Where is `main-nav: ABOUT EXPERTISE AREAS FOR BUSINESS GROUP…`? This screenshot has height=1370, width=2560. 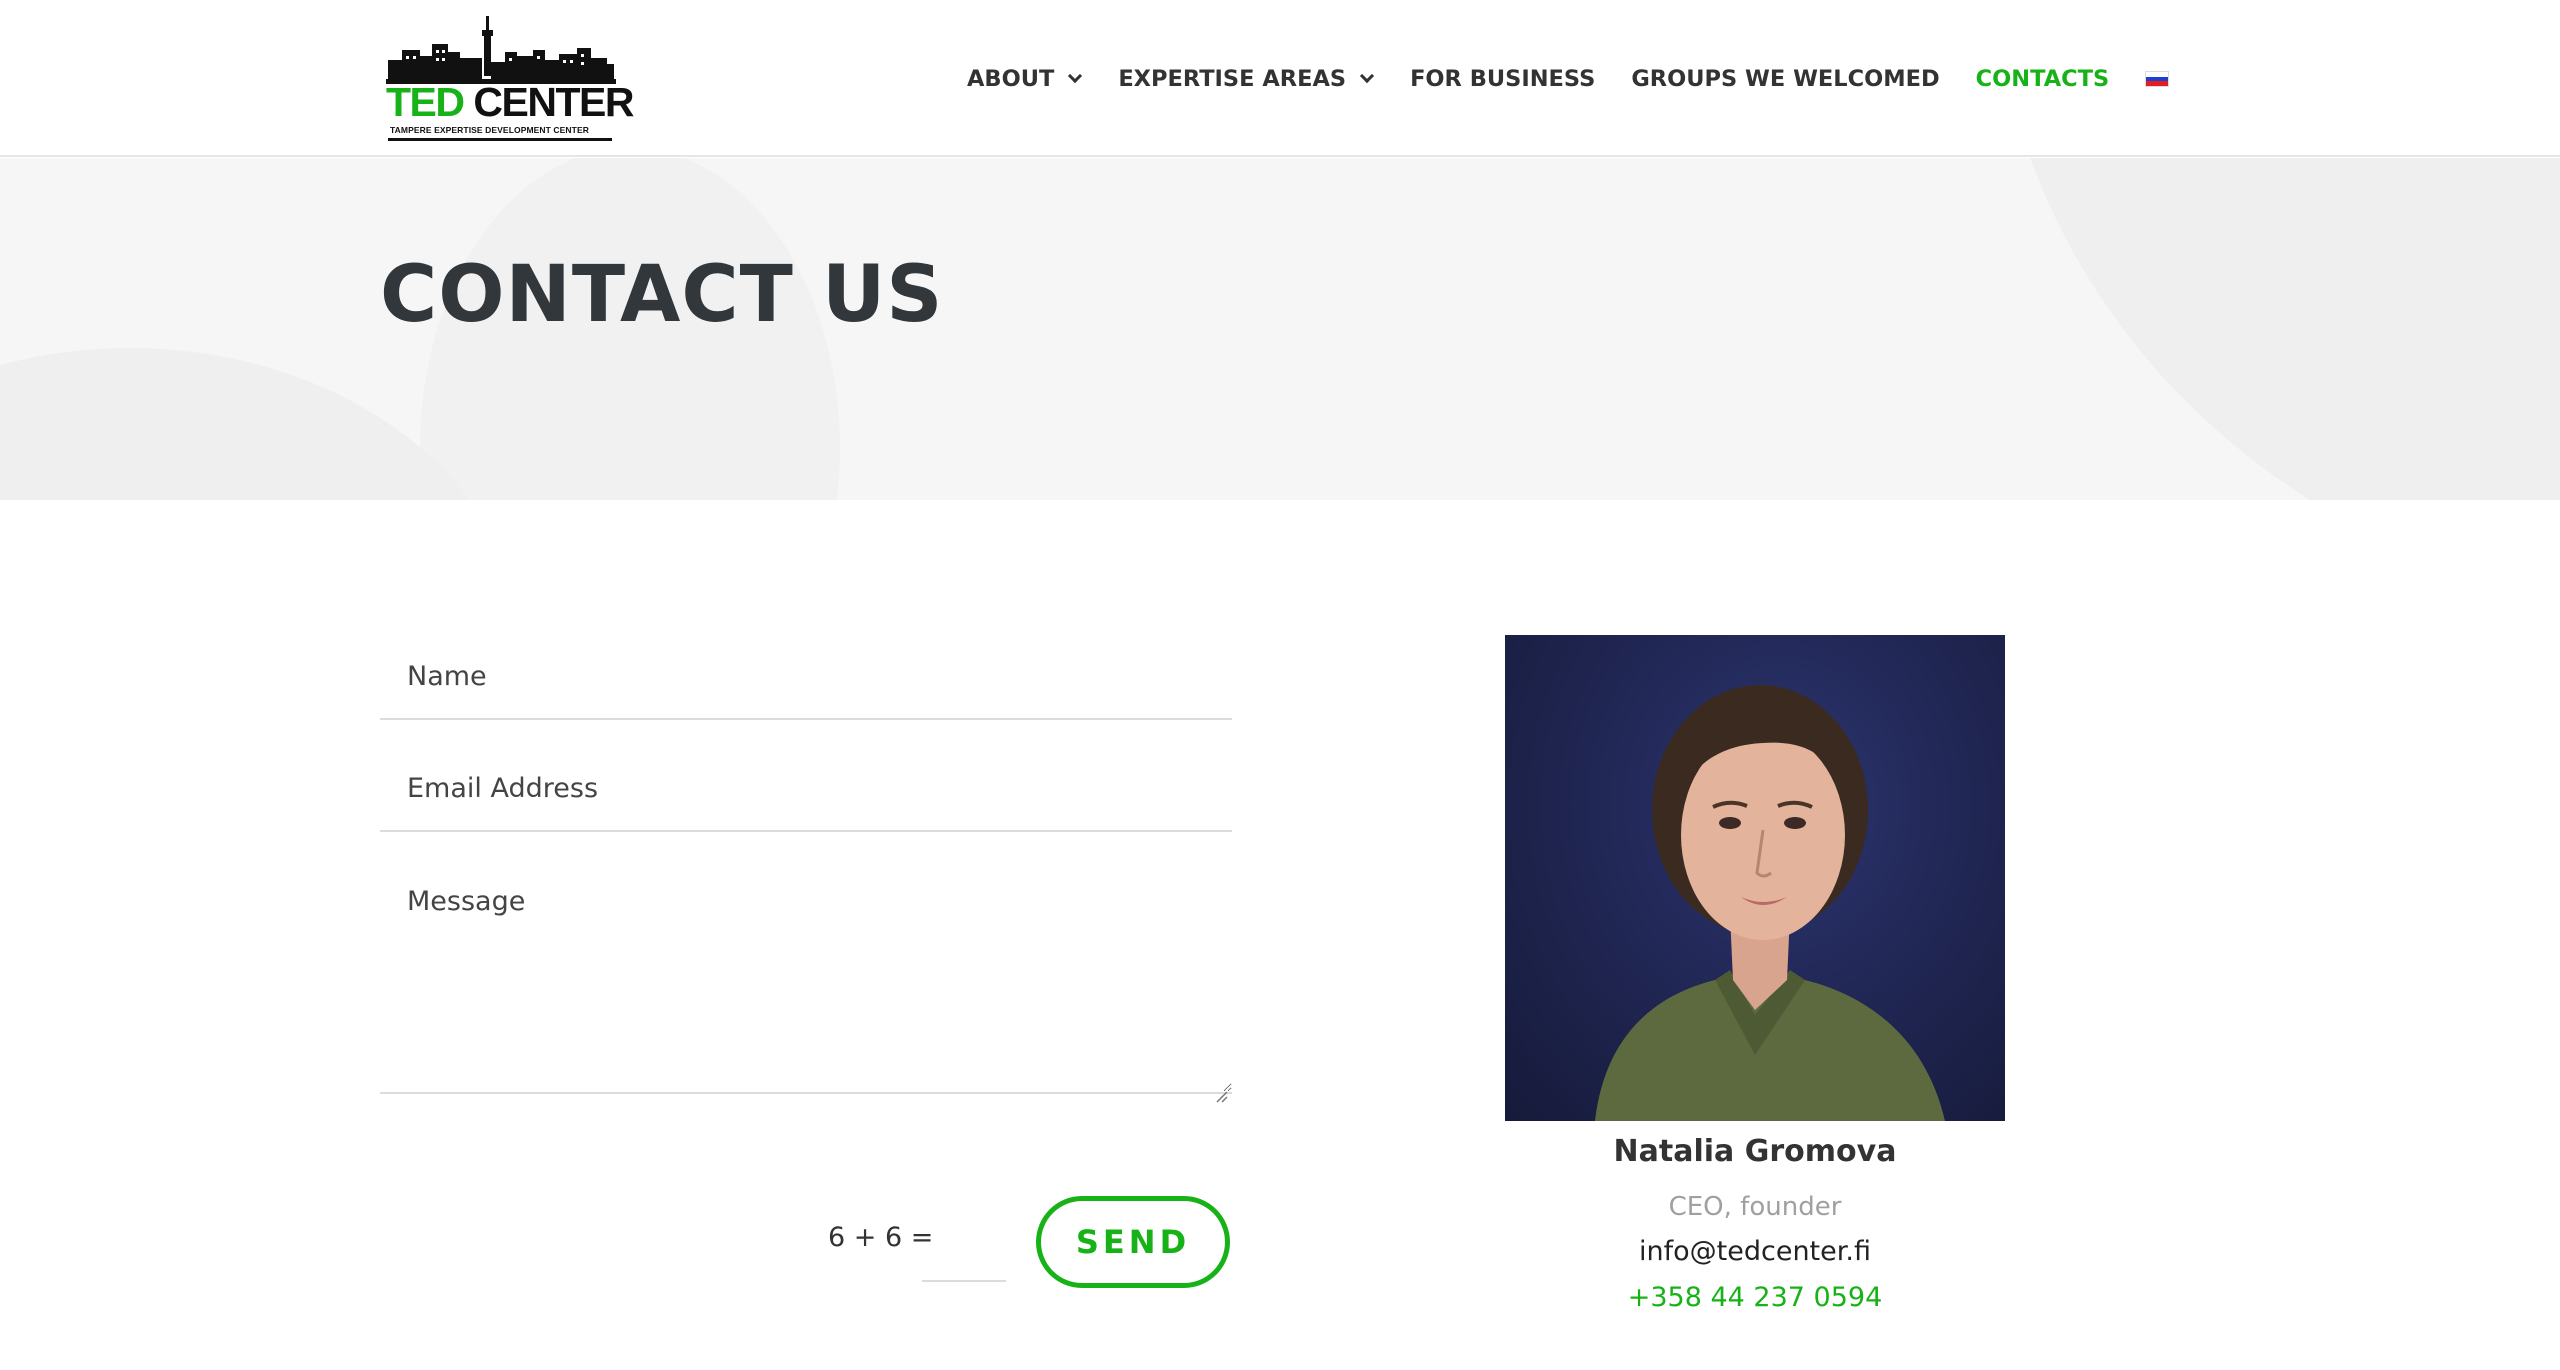
main-nav: ABOUT EXPERTISE AREAS FOR BUSINESS GROUP… is located at coordinates (1568, 79).